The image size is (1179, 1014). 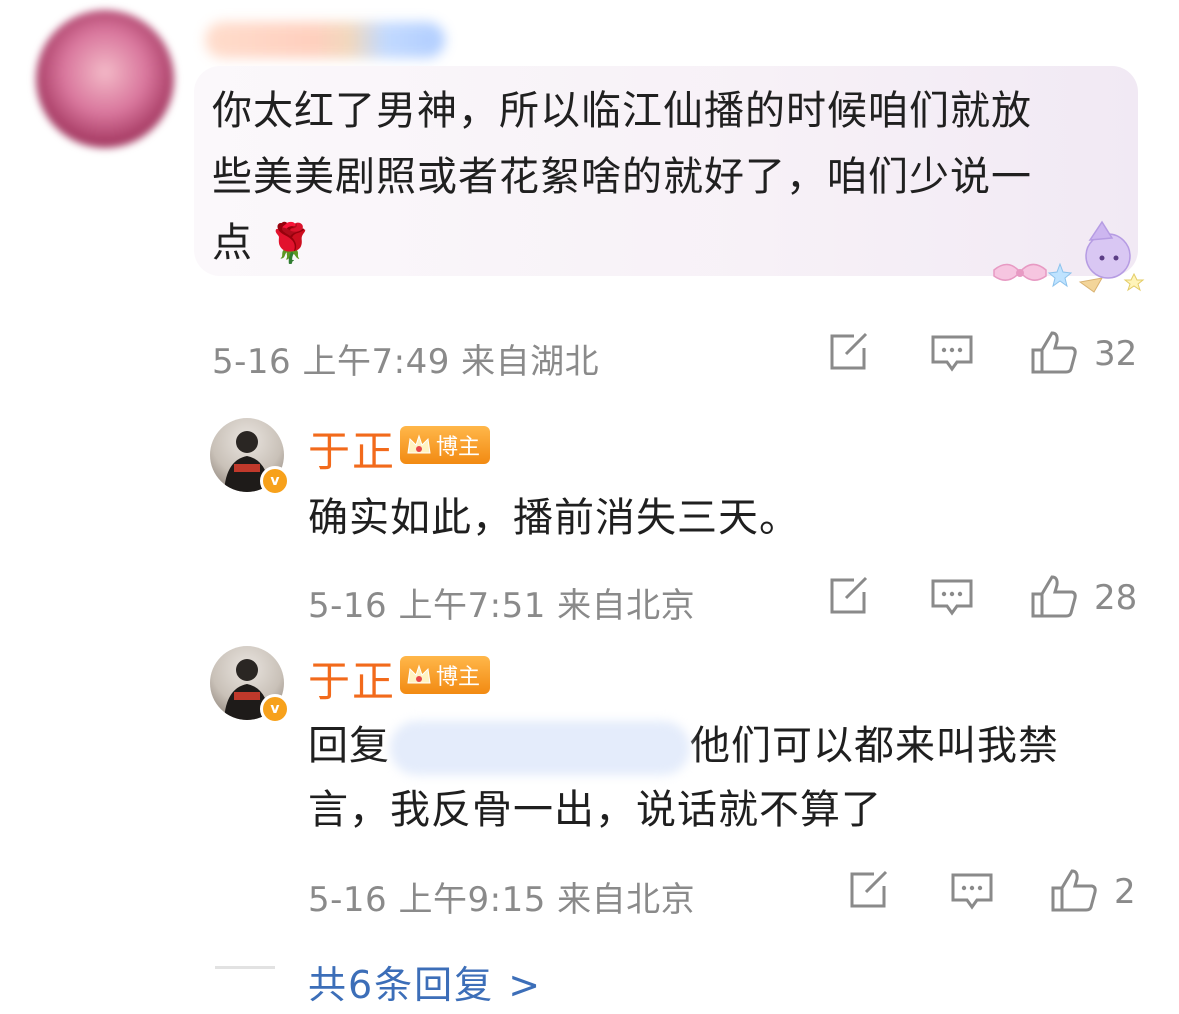 What do you see at coordinates (622, 111) in the screenshot?
I see `comment-line-1: 你太红了男神，所以临江仙播的时候咱们就放` at bounding box center [622, 111].